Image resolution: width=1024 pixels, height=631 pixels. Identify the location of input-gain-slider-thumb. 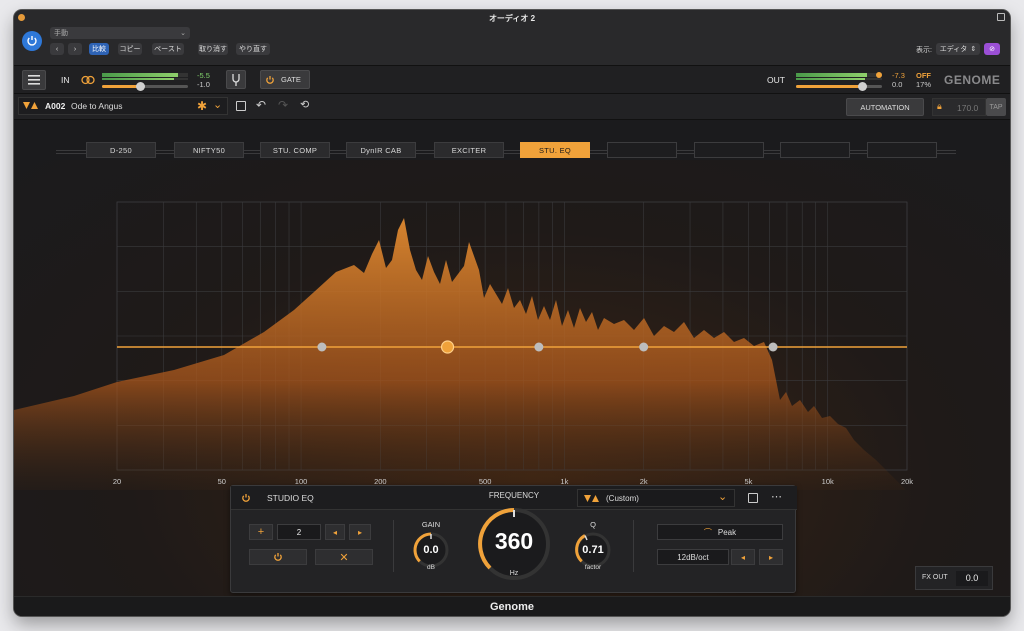
(140, 86).